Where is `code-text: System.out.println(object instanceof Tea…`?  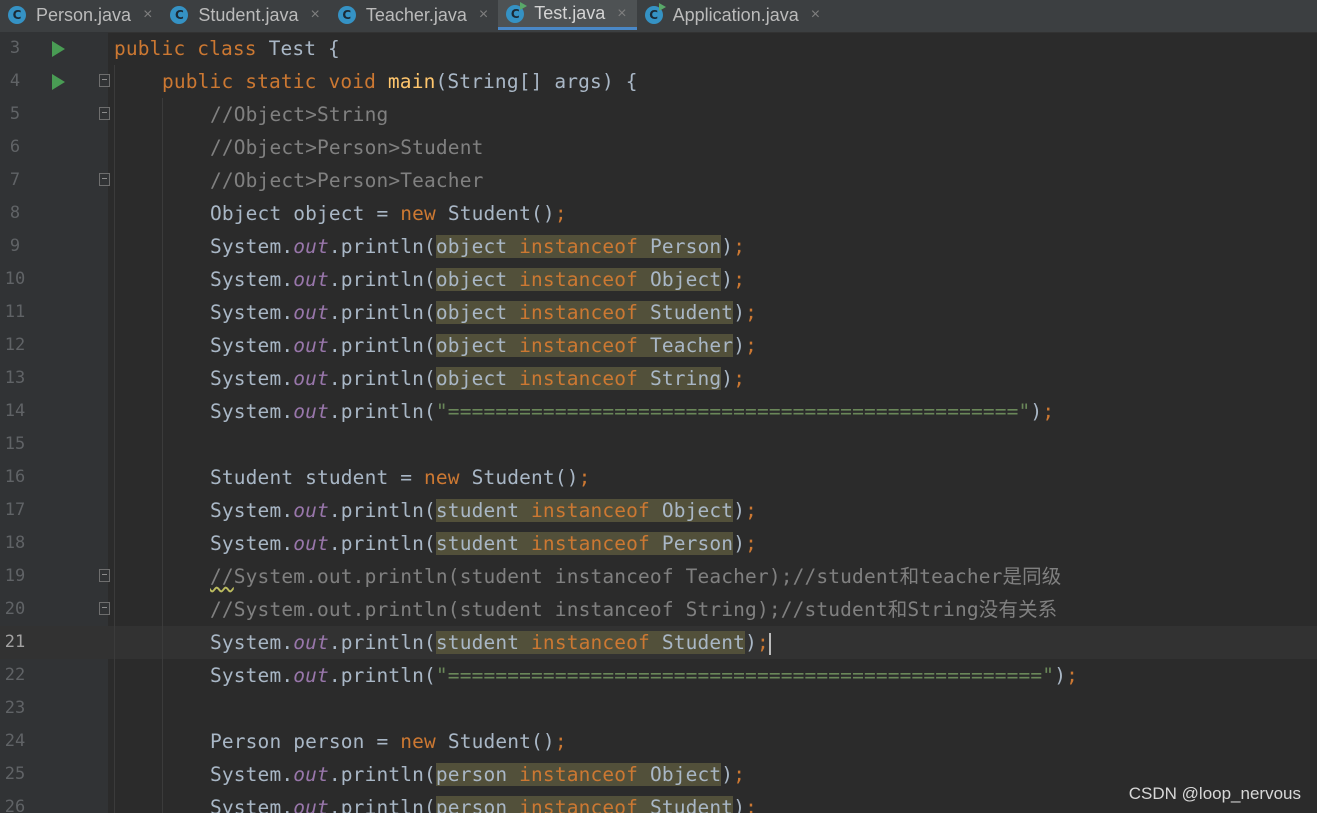
code-text: System.out.println(object instanceof Tea… is located at coordinates (483, 345).